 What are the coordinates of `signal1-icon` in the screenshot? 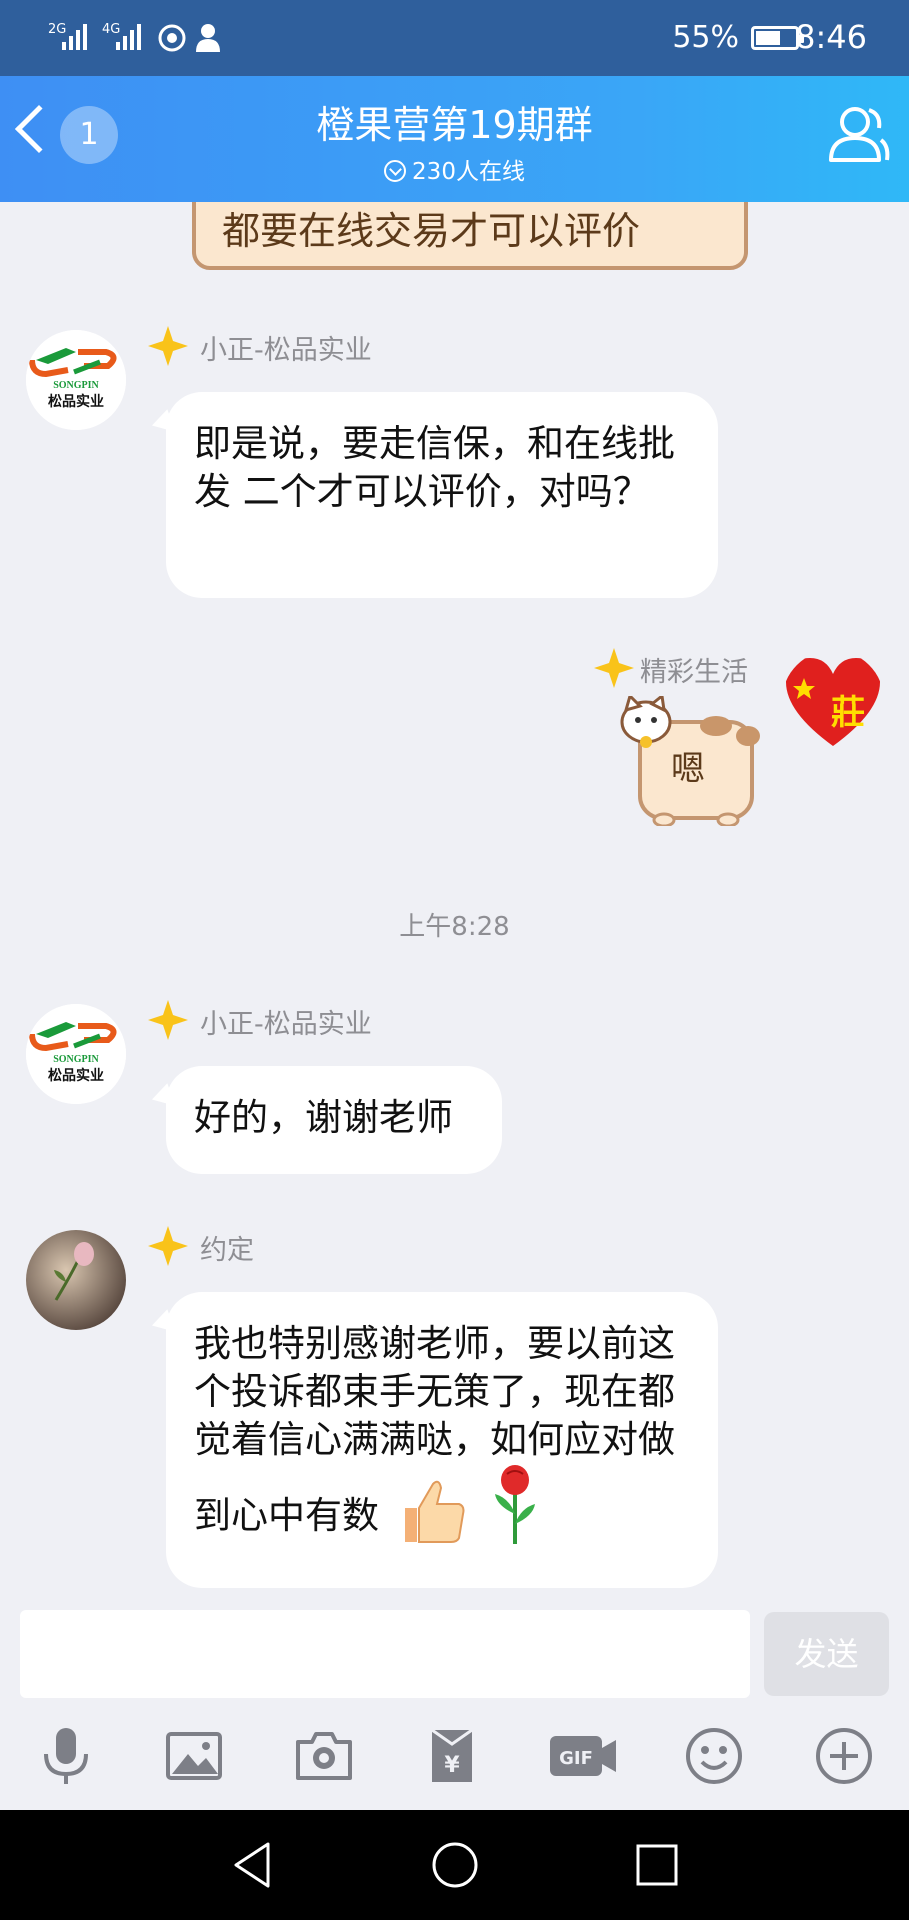 It's located at (77, 36).